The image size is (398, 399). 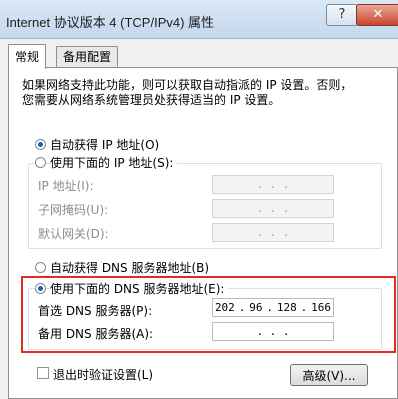 I want to click on description-line-1: 如果网络支持此功能，则可以获取自动指派的 IP 设置。否则，, so click(x=187, y=85).